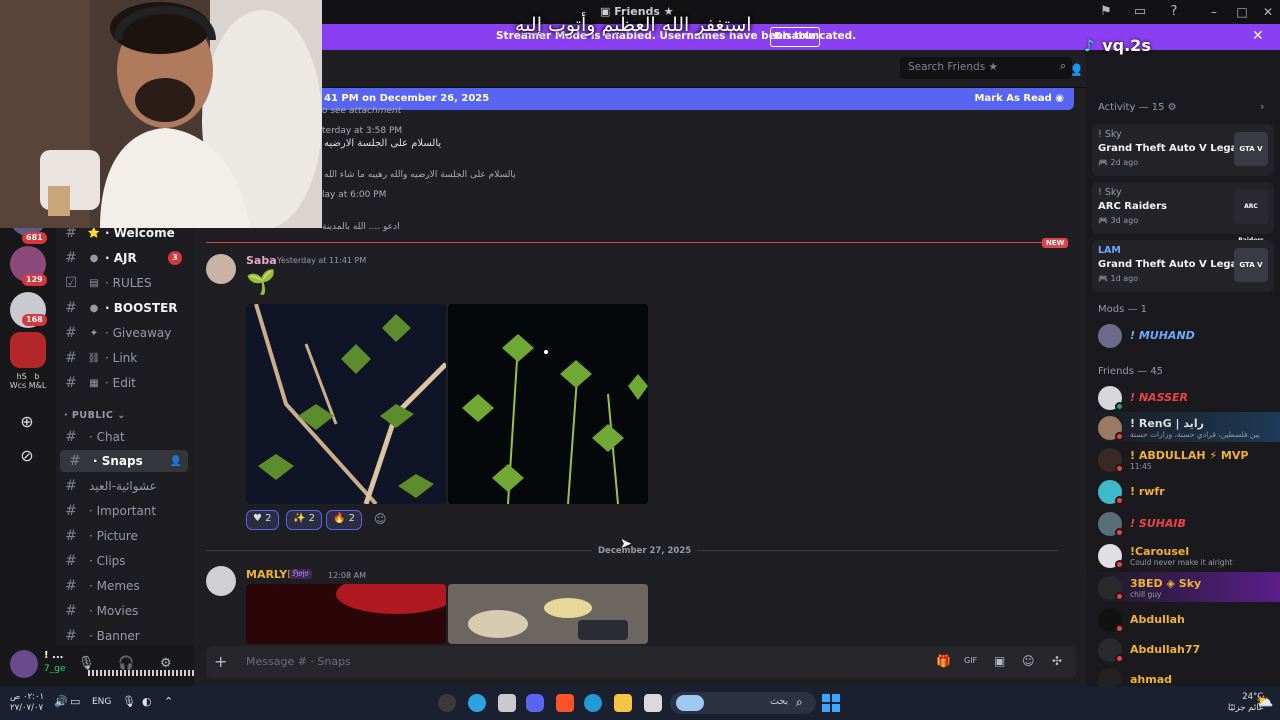 Image resolution: width=1280 pixels, height=720 pixels. I want to click on channel-ajr: ▸#●· AJR3, so click(122, 258).